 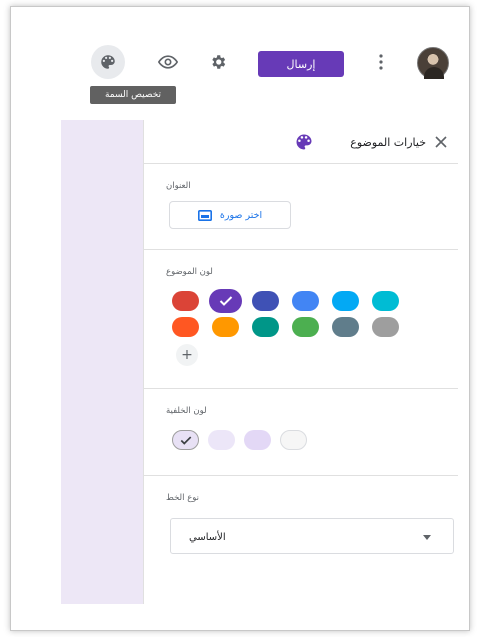 I want to click on add-color-button: +, so click(x=187, y=355).